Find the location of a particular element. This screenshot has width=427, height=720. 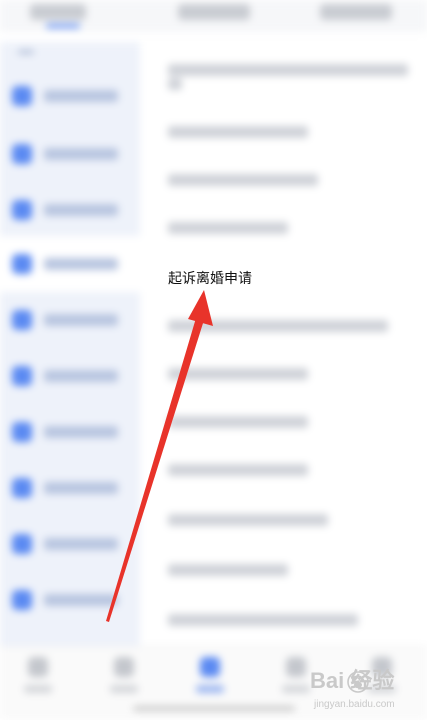

baidu-paw-icon is located at coordinates (358, 682).